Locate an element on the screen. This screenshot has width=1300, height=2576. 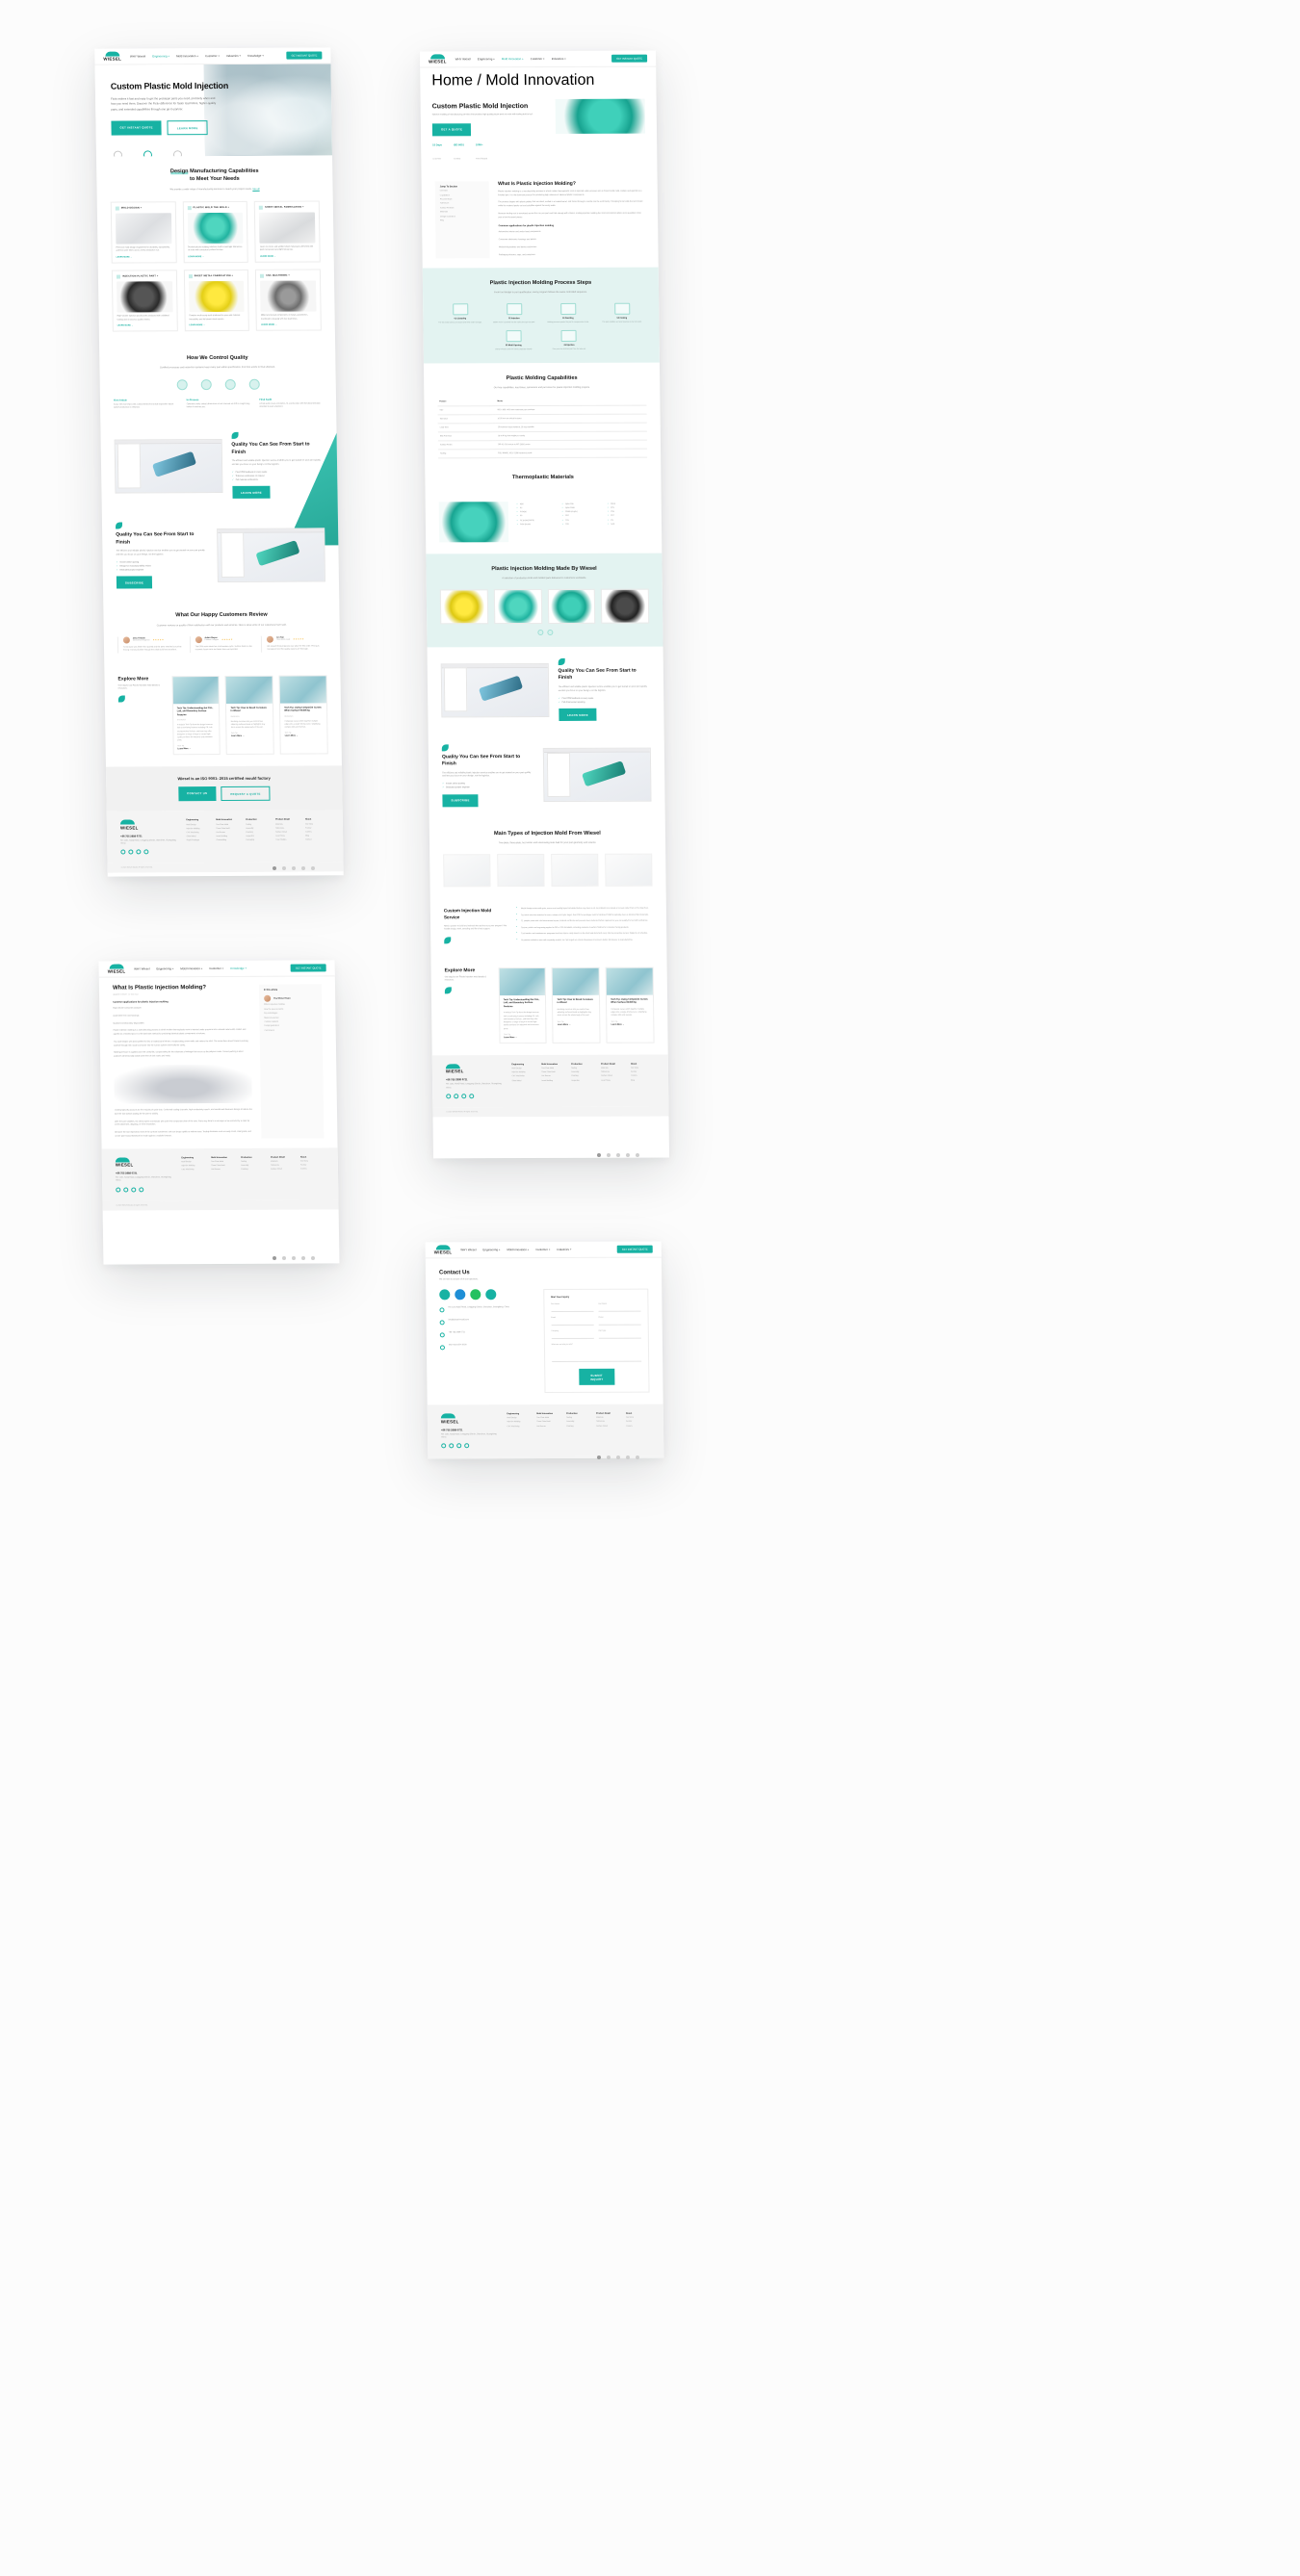
nav-link-industries: Industries + is located at coordinates (233, 56).